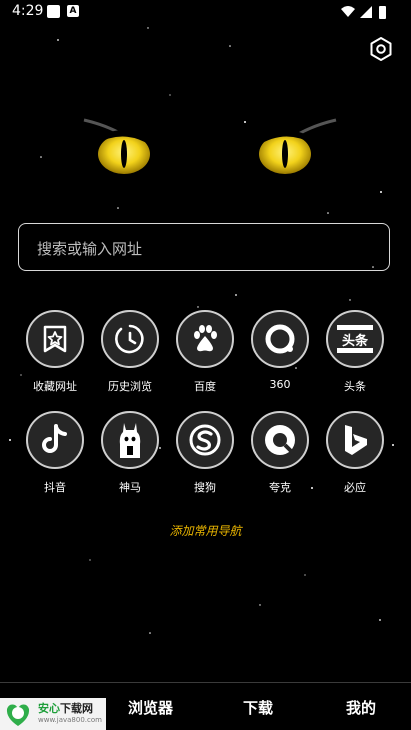 The height and width of the screenshot is (730, 411). I want to click on watermark-url: www.java800.com, so click(70, 720).